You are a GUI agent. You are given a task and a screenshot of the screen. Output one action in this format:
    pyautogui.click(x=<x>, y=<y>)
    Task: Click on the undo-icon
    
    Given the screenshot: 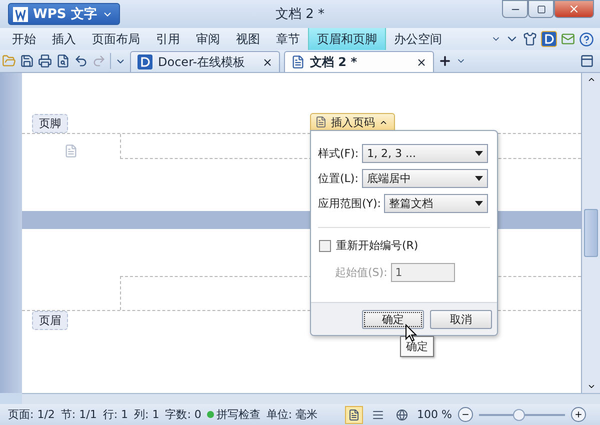 What is the action you would take?
    pyautogui.click(x=81, y=61)
    